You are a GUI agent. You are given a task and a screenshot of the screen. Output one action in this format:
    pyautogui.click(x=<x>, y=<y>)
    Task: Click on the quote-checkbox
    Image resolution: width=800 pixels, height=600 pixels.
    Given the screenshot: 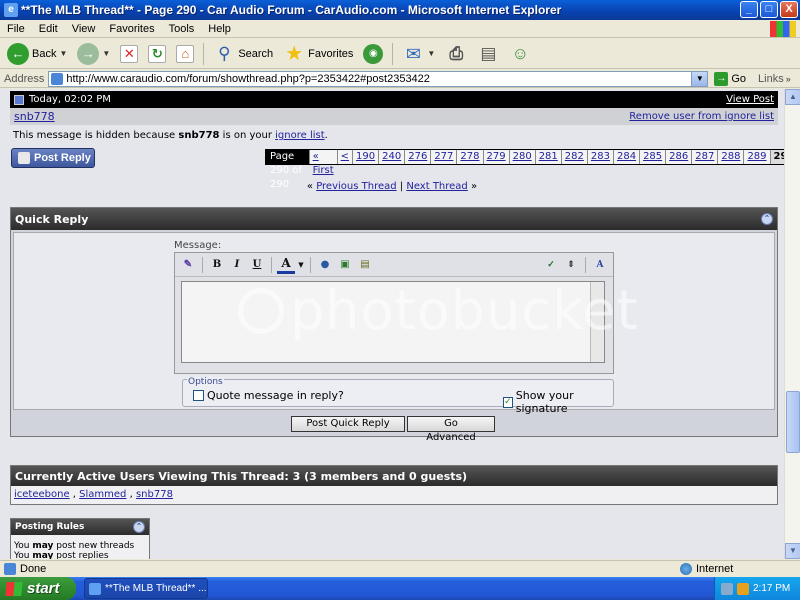 What is the action you would take?
    pyautogui.click(x=198, y=395)
    